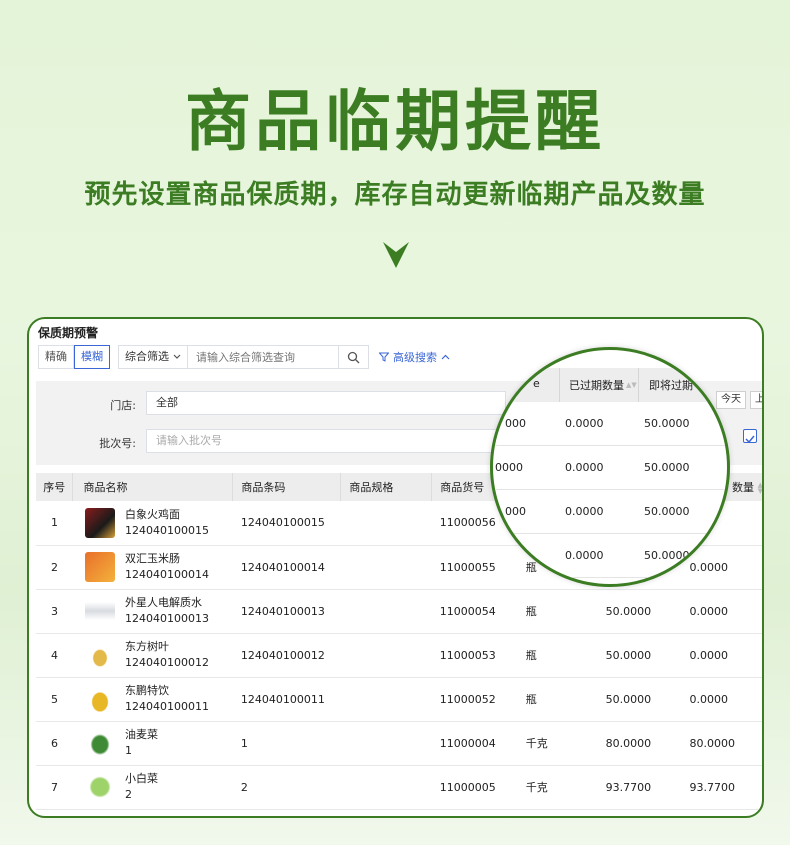 The image size is (790, 845). I want to click on down-arrow-icon, so click(396, 255).